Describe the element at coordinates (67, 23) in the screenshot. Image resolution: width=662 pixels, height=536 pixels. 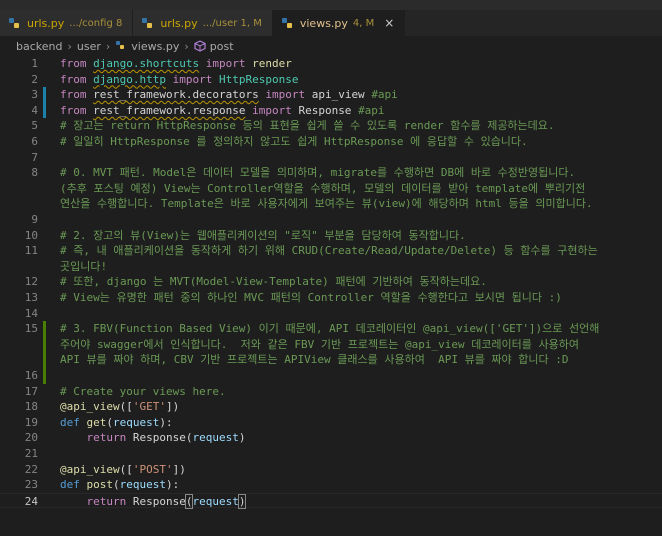
I see `tab-urls-config: urls.py .../config 8` at that location.